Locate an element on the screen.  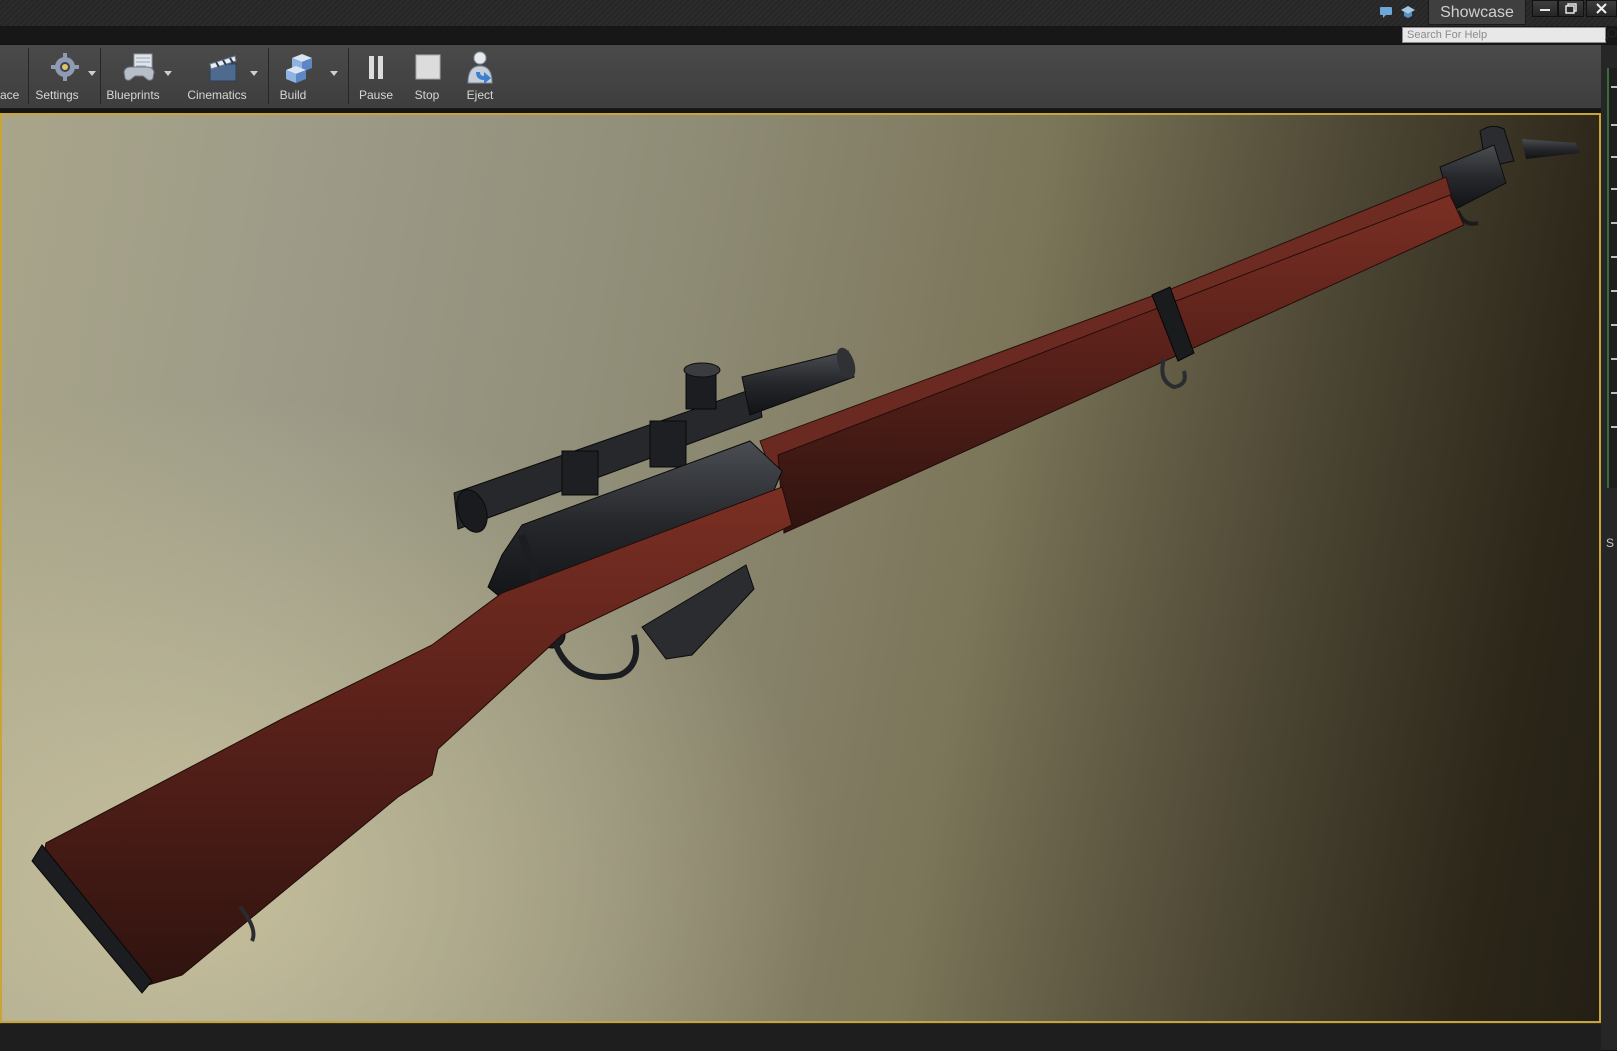
bottom-bar is located at coordinates (800, 1037).